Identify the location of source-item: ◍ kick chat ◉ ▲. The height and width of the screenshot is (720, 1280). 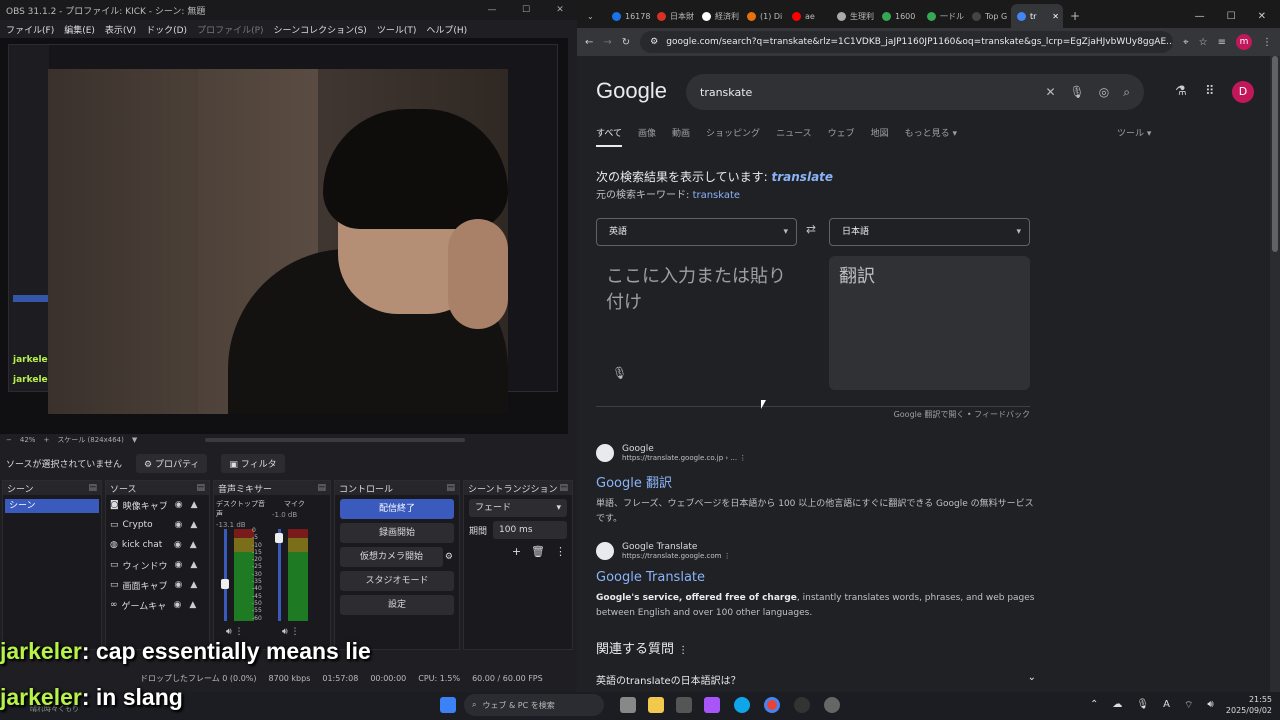
(157, 545).